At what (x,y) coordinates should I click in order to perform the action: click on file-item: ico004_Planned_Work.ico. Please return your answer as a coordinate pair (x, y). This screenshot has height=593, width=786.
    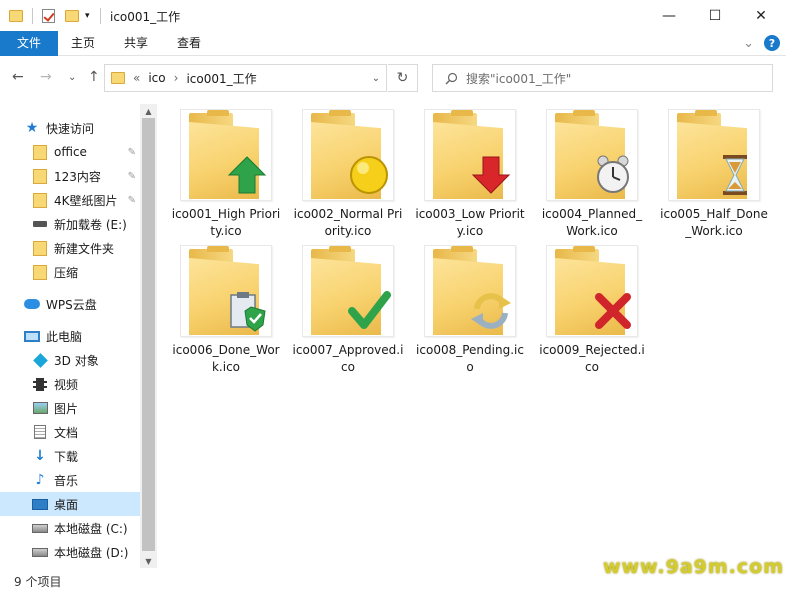
    Looking at the image, I should click on (592, 177).